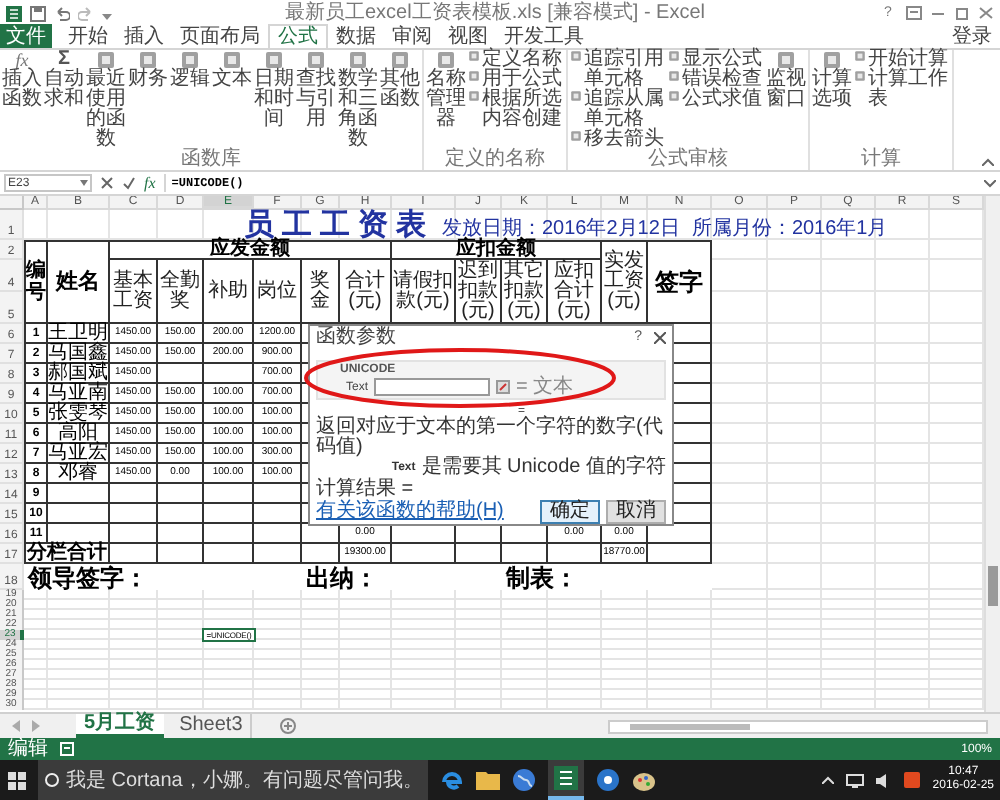 This screenshot has width=1000, height=800. Describe the element at coordinates (618, 110) in the screenshot. I see `ribbon-button: 追踪从属单元格` at that location.